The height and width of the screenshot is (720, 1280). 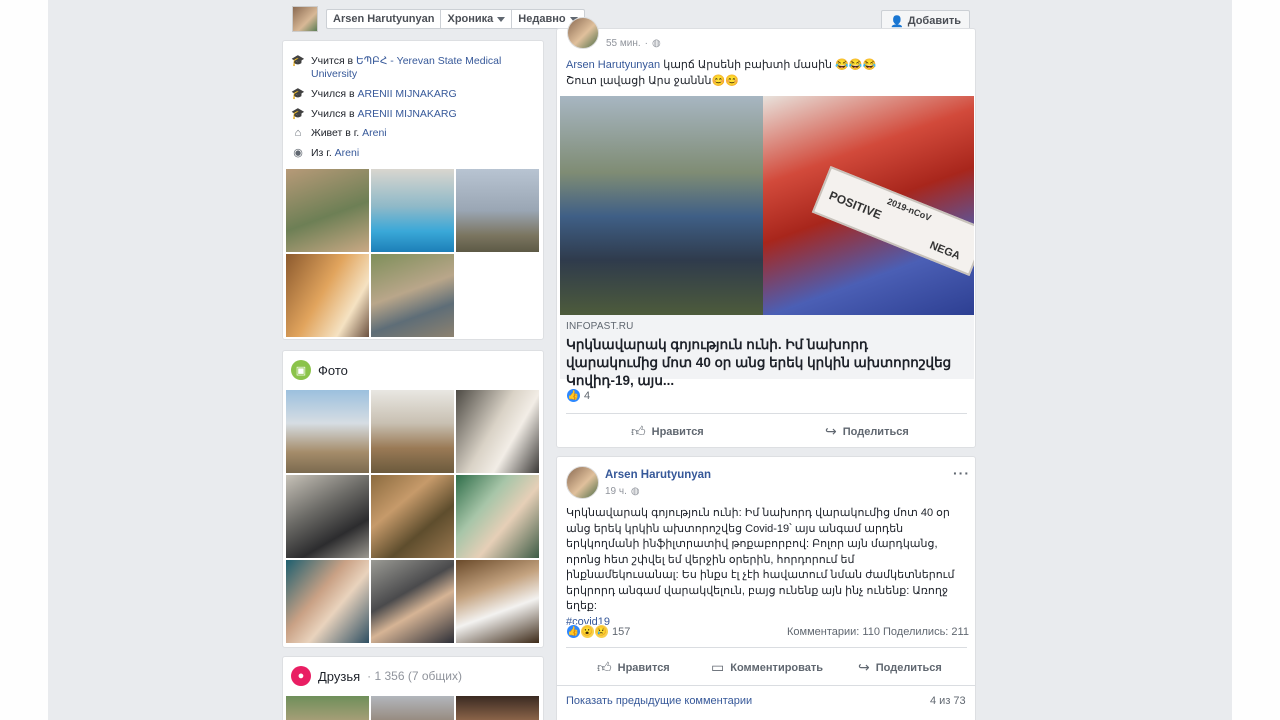 I want to click on wow-reaction-icon: 😮, so click(x=587, y=631).